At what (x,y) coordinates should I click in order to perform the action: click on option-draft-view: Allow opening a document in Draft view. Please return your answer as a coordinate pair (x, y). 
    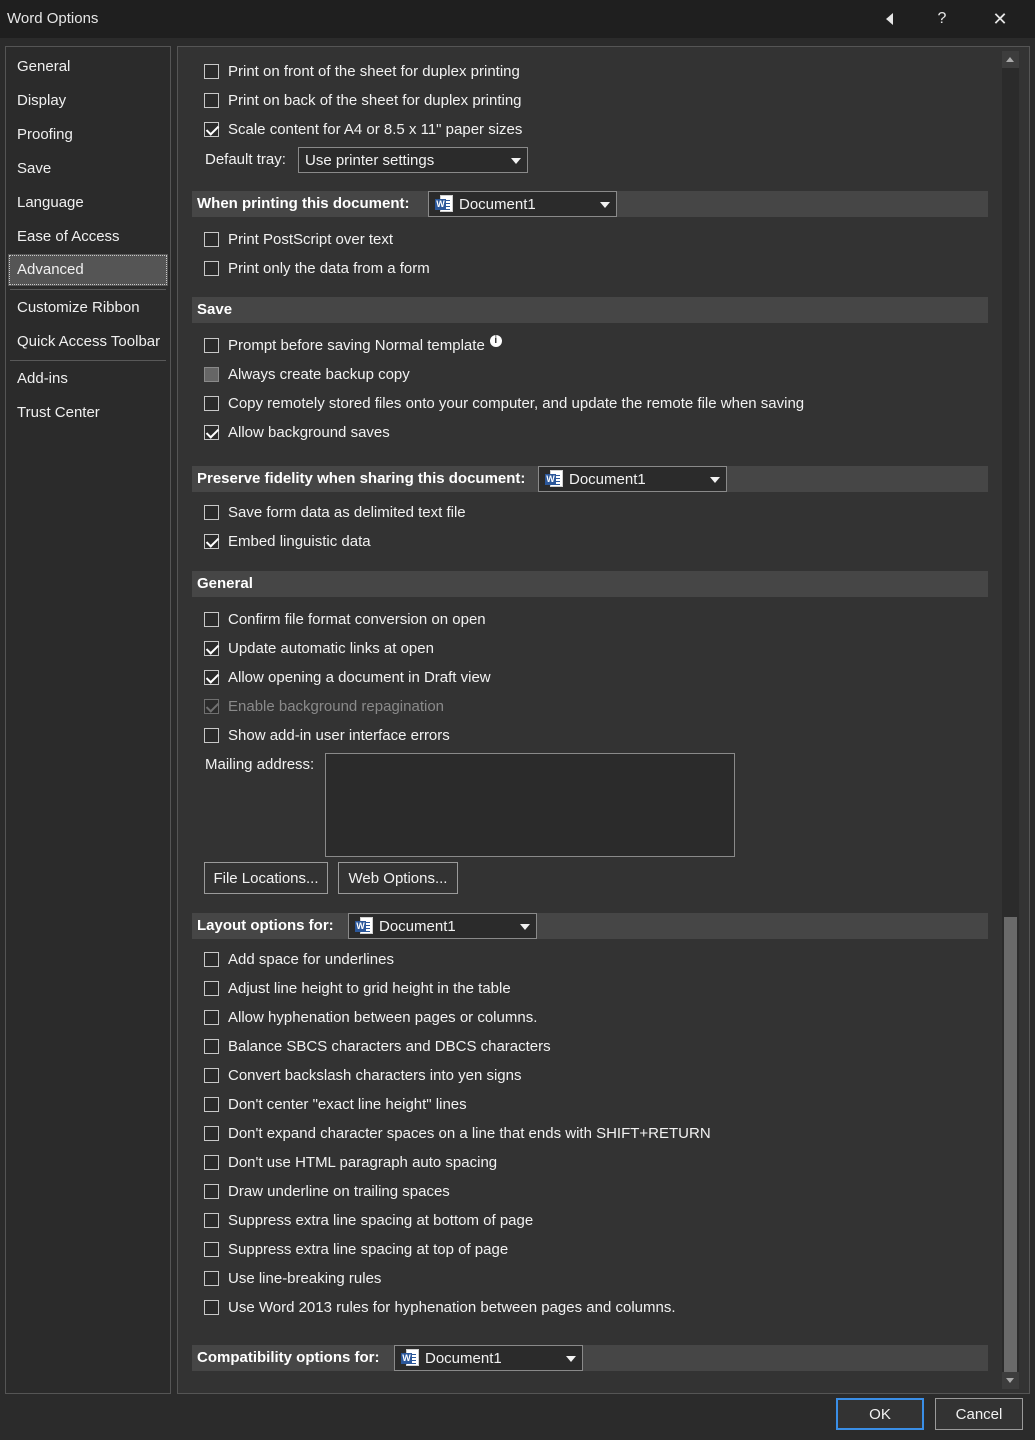
    Looking at the image, I should click on (347, 677).